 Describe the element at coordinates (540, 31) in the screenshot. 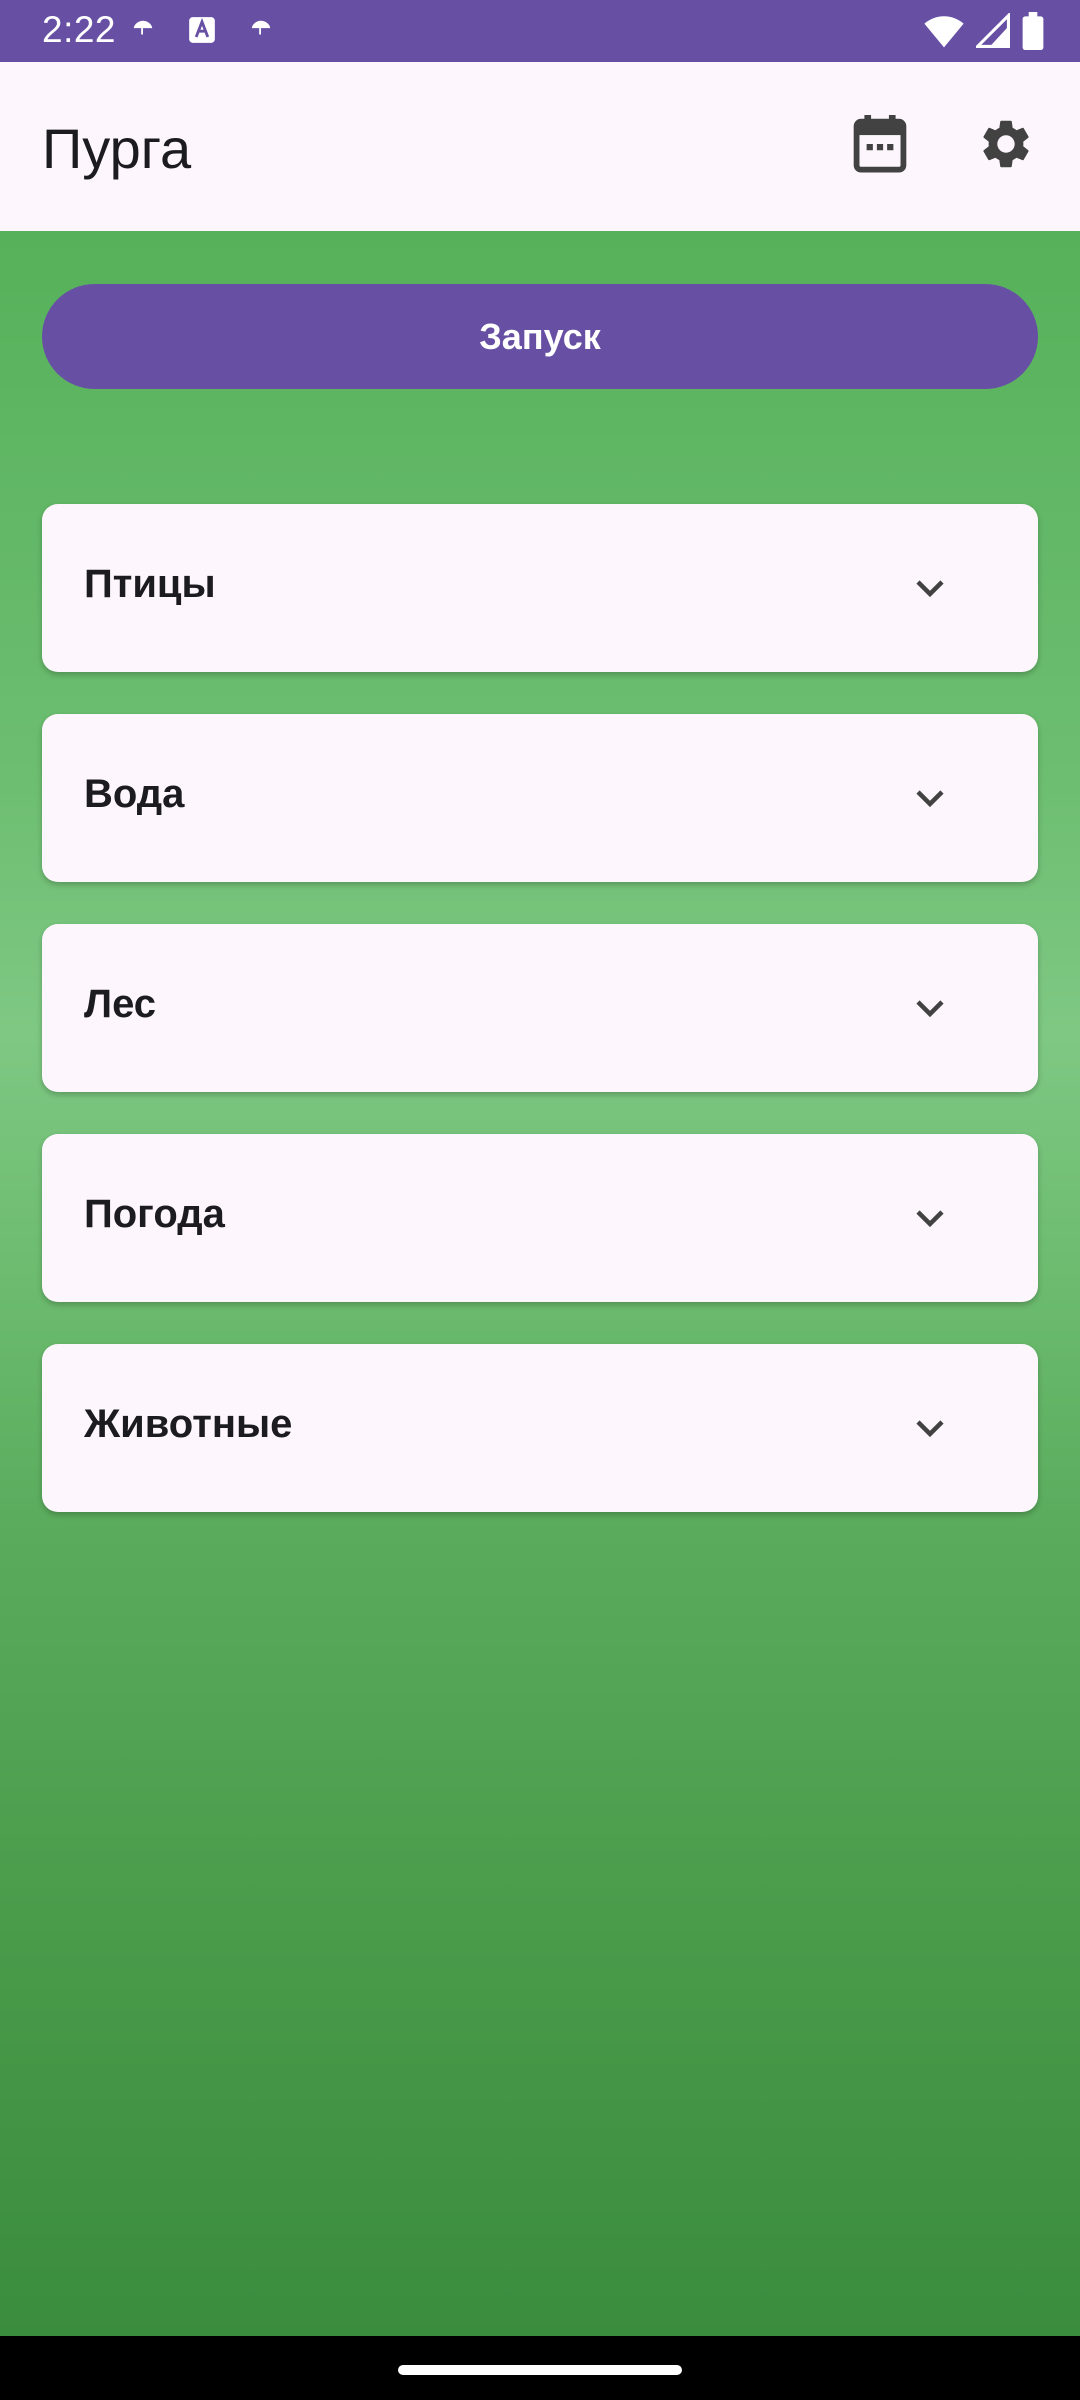

I see `status-bar: 2:22` at that location.